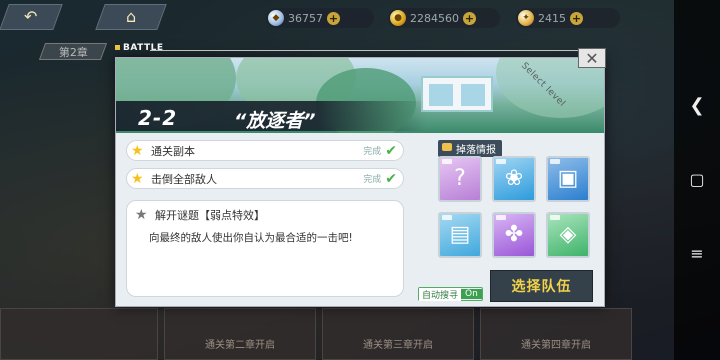 The width and height of the screenshot is (720, 360). I want to click on objective-item: ★ 通关副本 完成 ✔, so click(265, 150).